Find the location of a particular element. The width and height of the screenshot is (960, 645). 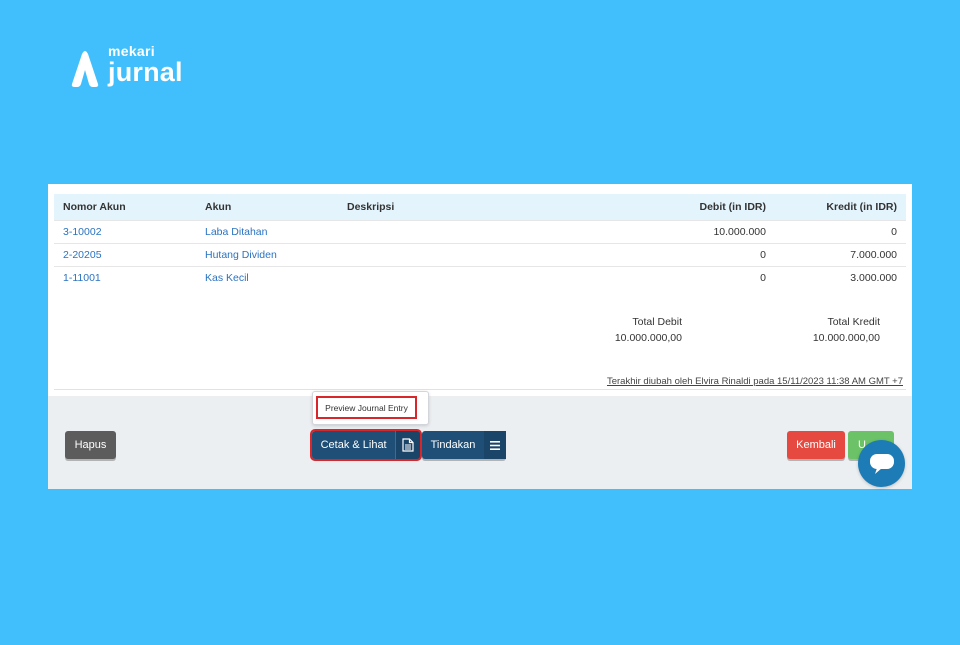

action-footer: Hapus Cetak & Lihat Tindakan Kembali U is located at coordinates (480, 442).